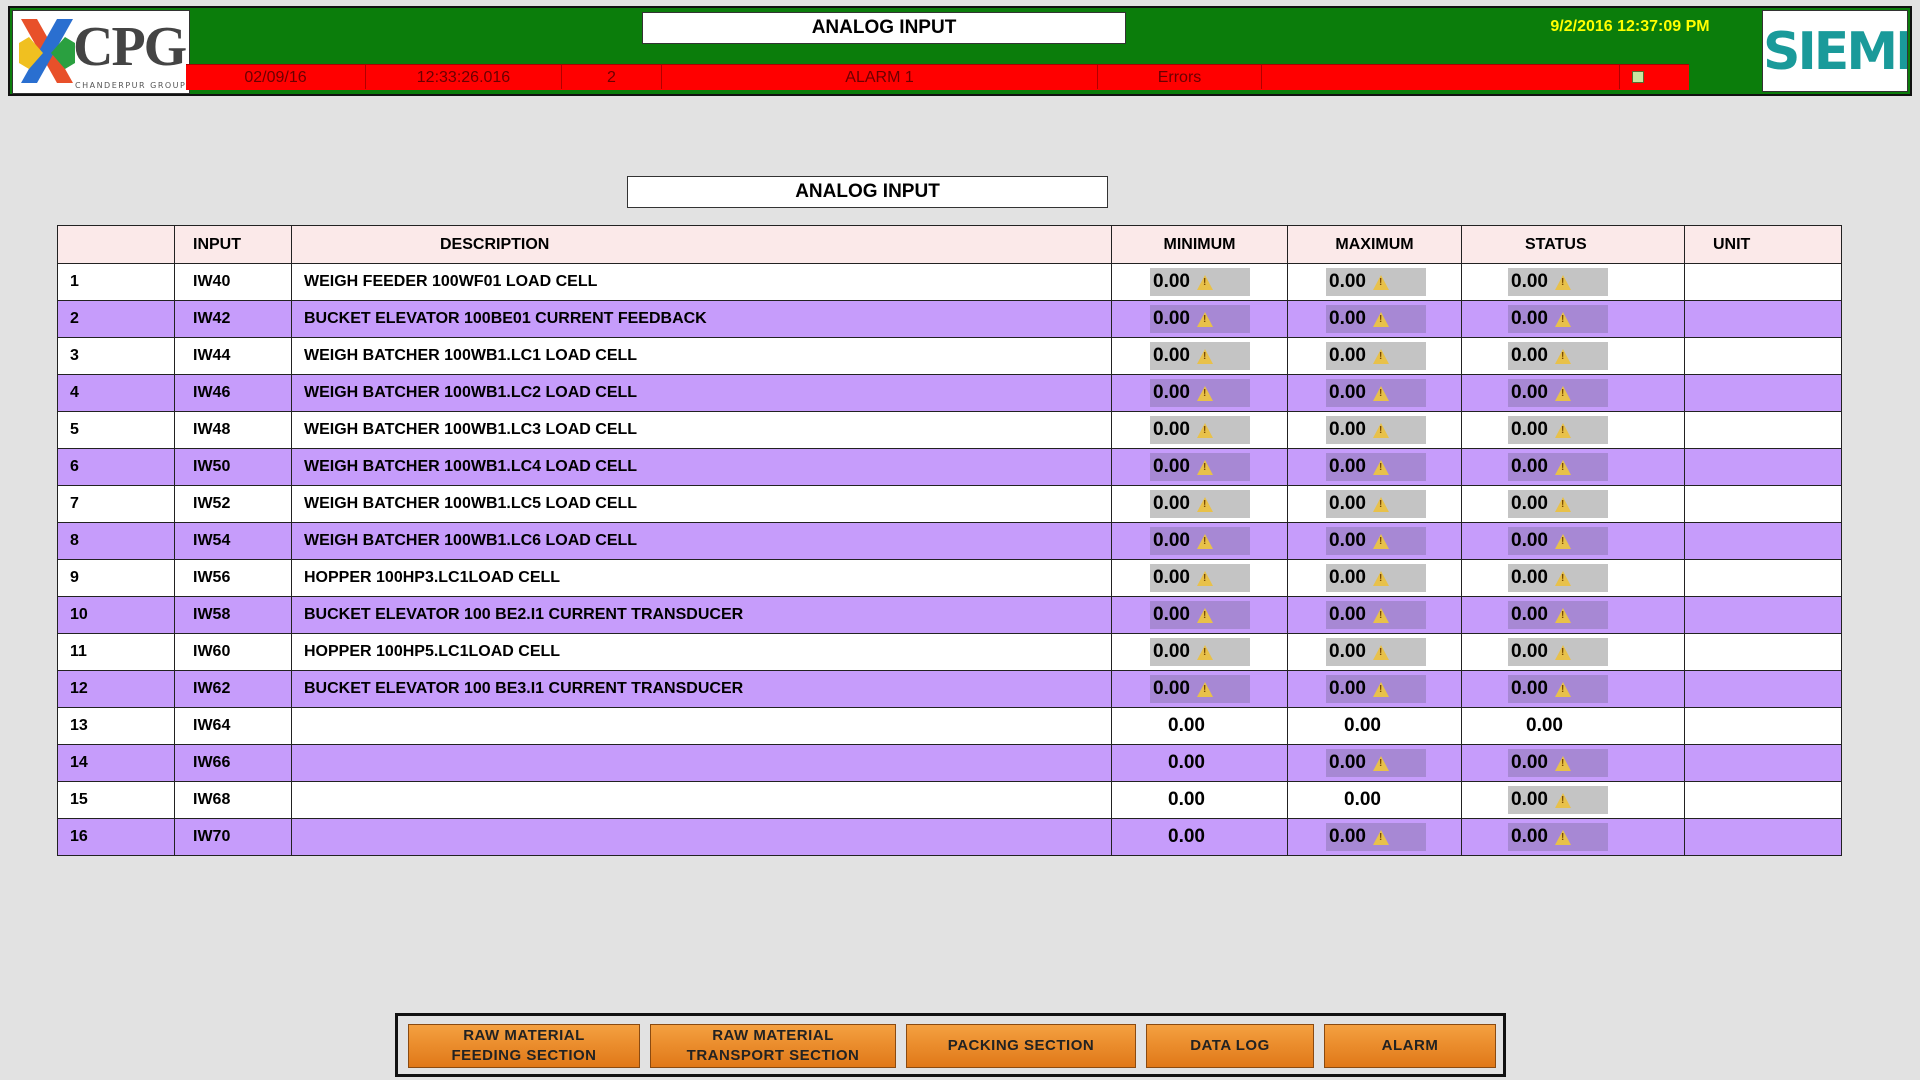 Image resolution: width=1920 pixels, height=1080 pixels. Describe the element at coordinates (1630, 26) in the screenshot. I see `header-clock: 9/2/2016 12:37:09 PM` at that location.